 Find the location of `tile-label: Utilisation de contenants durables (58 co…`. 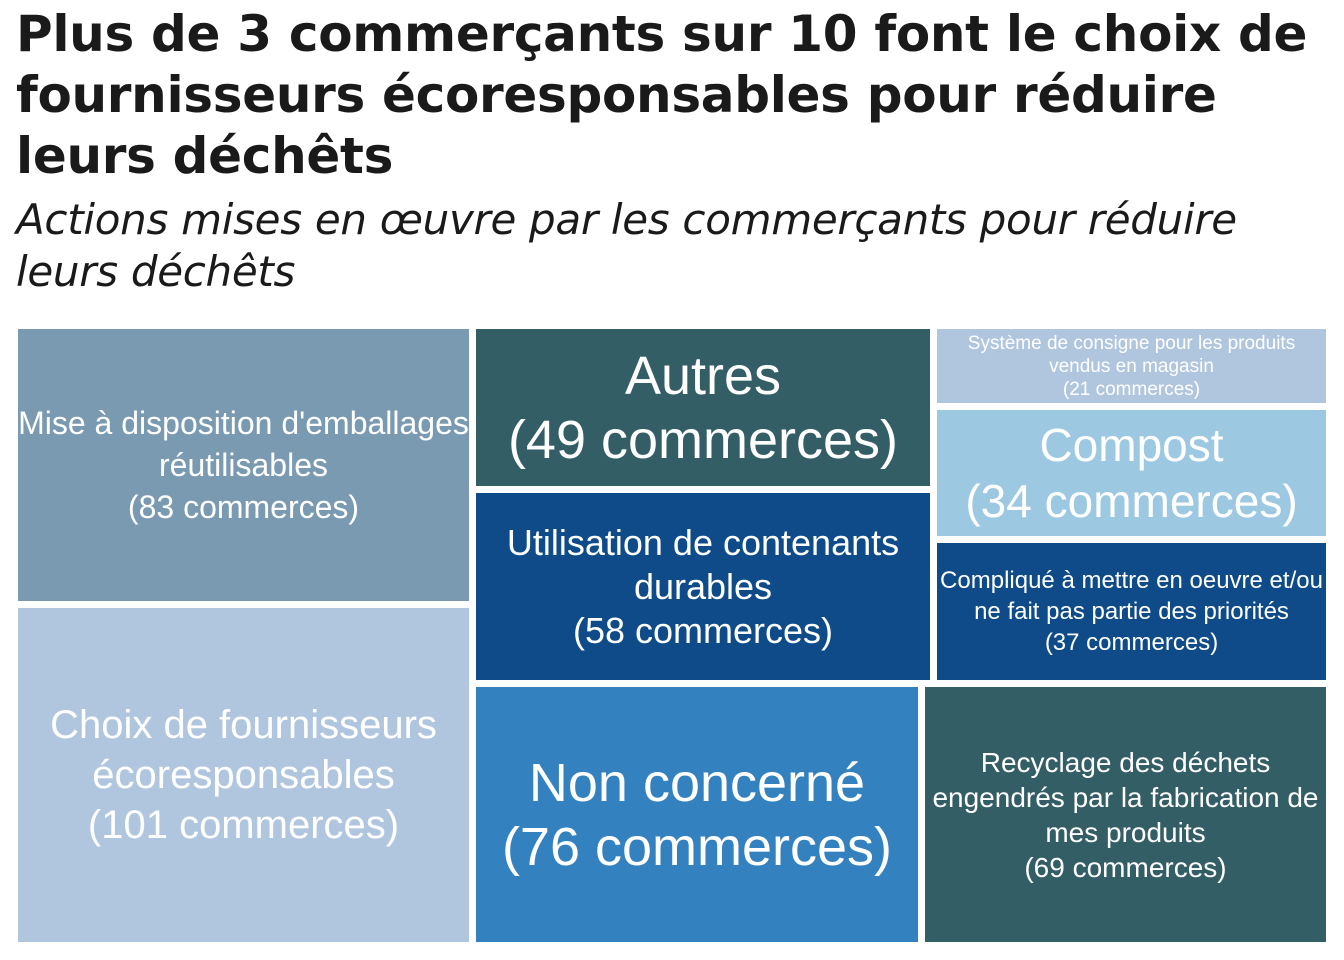

tile-label: Utilisation de contenants durables (58 co… is located at coordinates (703, 587).